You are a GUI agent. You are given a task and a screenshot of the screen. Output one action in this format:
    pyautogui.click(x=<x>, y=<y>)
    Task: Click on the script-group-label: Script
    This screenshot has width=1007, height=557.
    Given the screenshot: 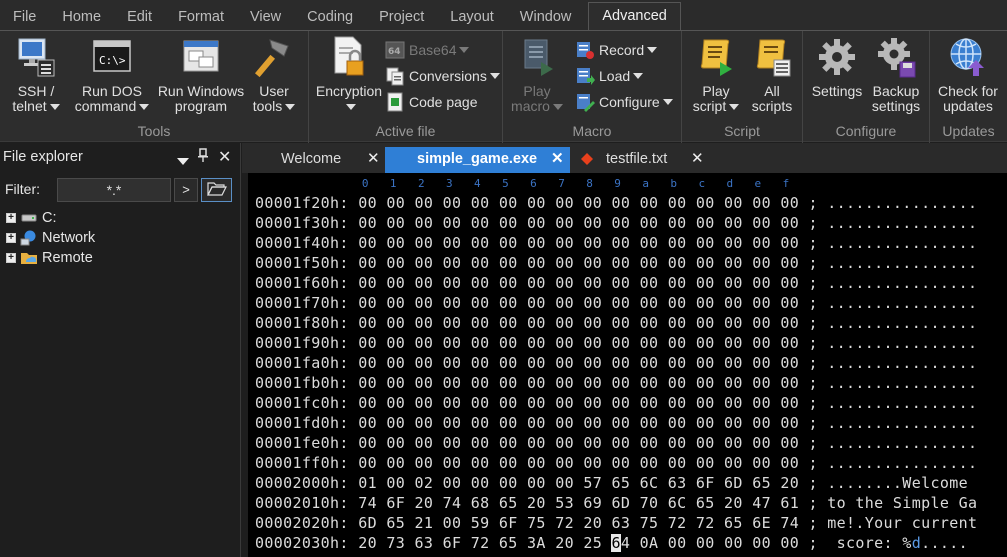 What is the action you would take?
    pyautogui.click(x=742, y=131)
    